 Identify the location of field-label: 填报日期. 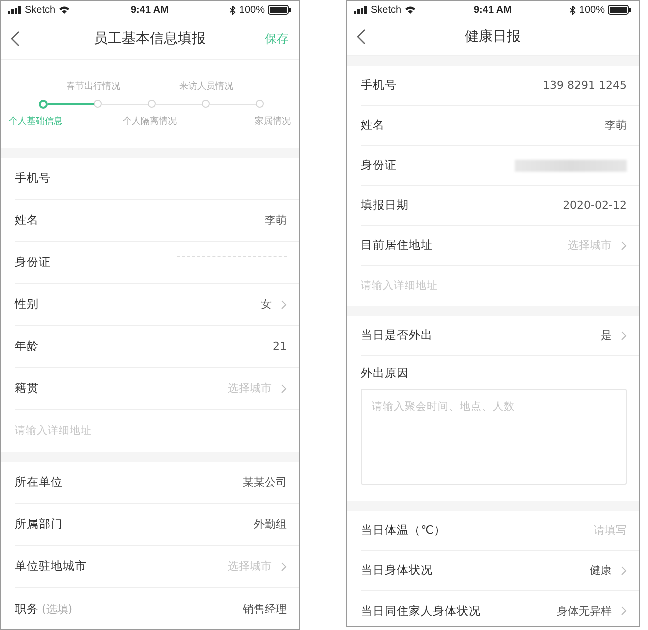
(385, 205).